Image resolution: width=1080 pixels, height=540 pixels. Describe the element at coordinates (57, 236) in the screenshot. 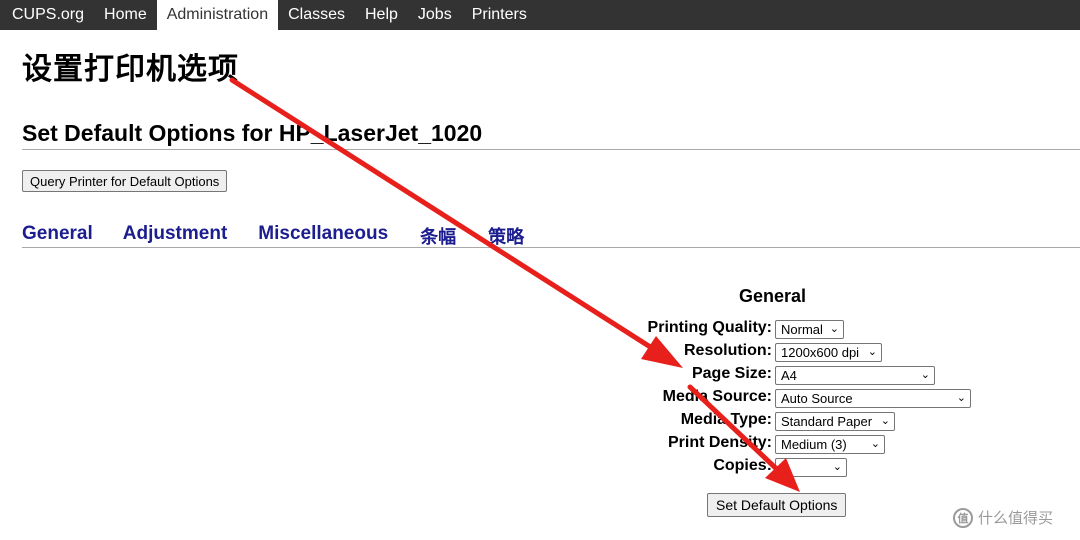

I see `tab-general: General` at that location.